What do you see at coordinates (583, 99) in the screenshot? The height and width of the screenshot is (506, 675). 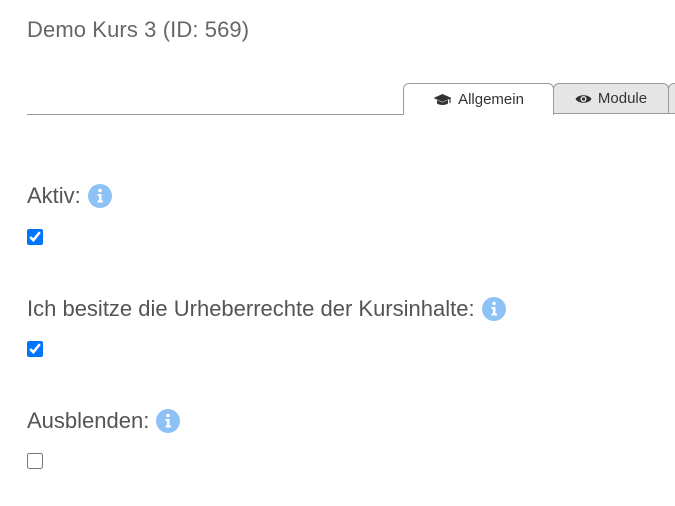 I see `eye-icon` at bounding box center [583, 99].